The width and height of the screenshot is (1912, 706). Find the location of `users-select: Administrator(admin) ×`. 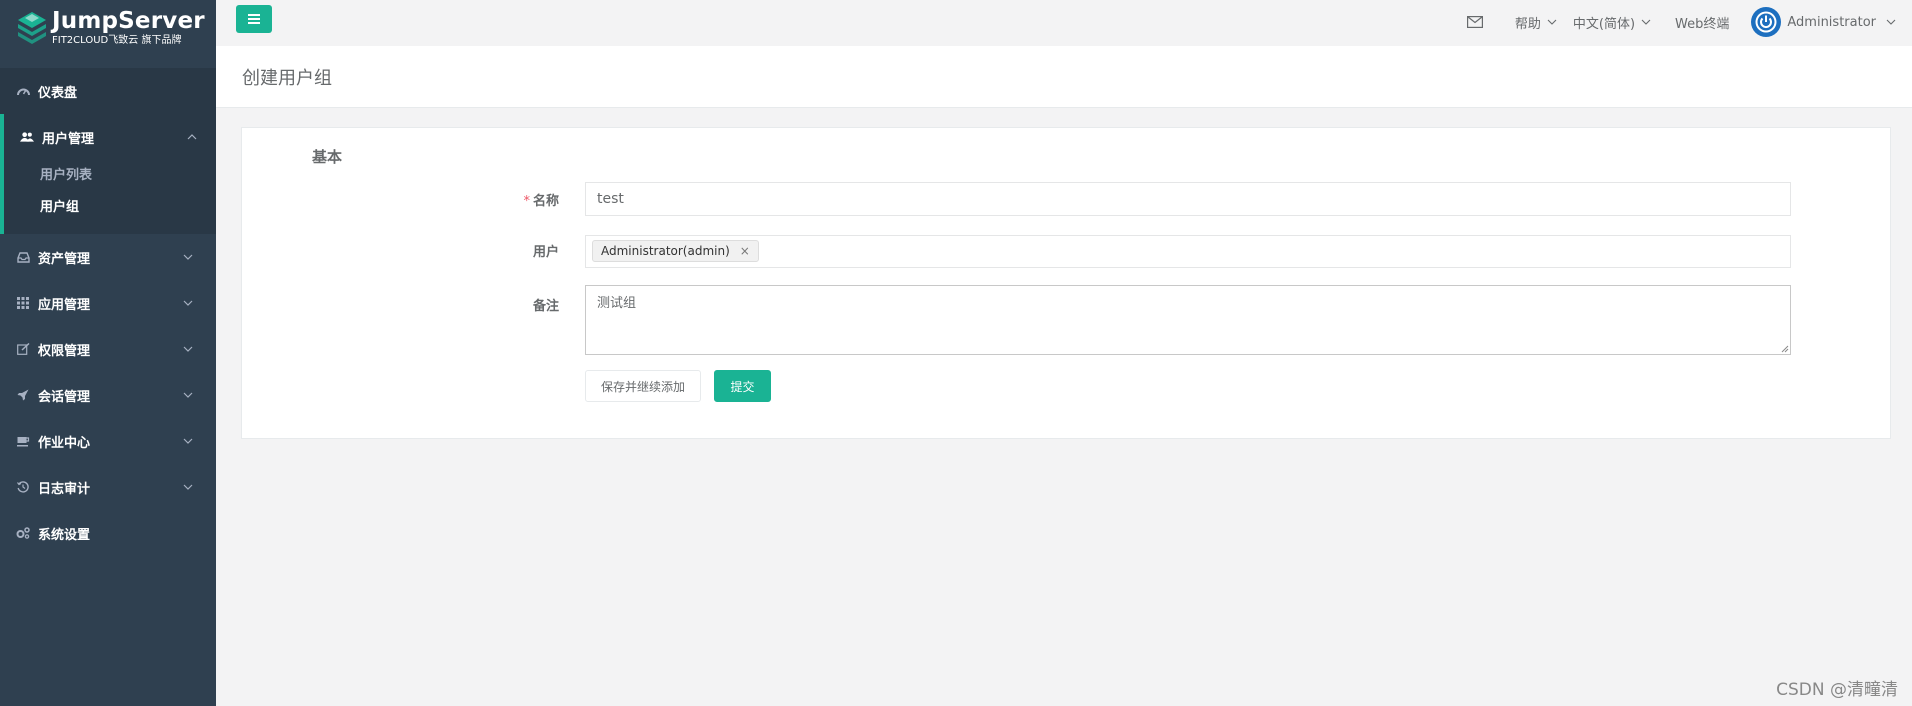

users-select: Administrator(admin) × is located at coordinates (1188, 251).